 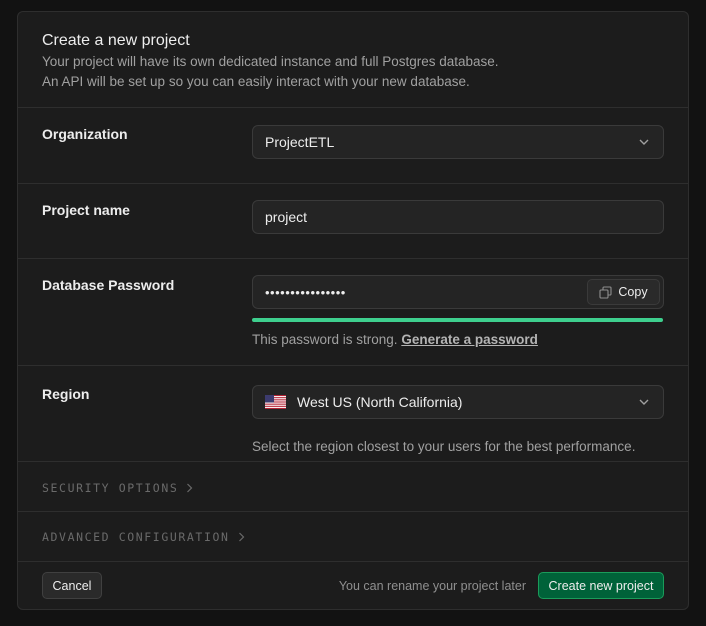 I want to click on cancel-button: Cancel, so click(x=72, y=585).